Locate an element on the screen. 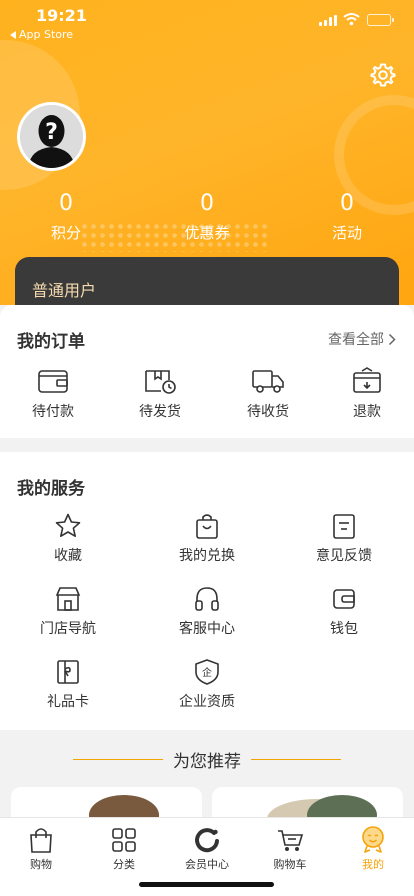  stat-label: 活动 is located at coordinates (346, 233).